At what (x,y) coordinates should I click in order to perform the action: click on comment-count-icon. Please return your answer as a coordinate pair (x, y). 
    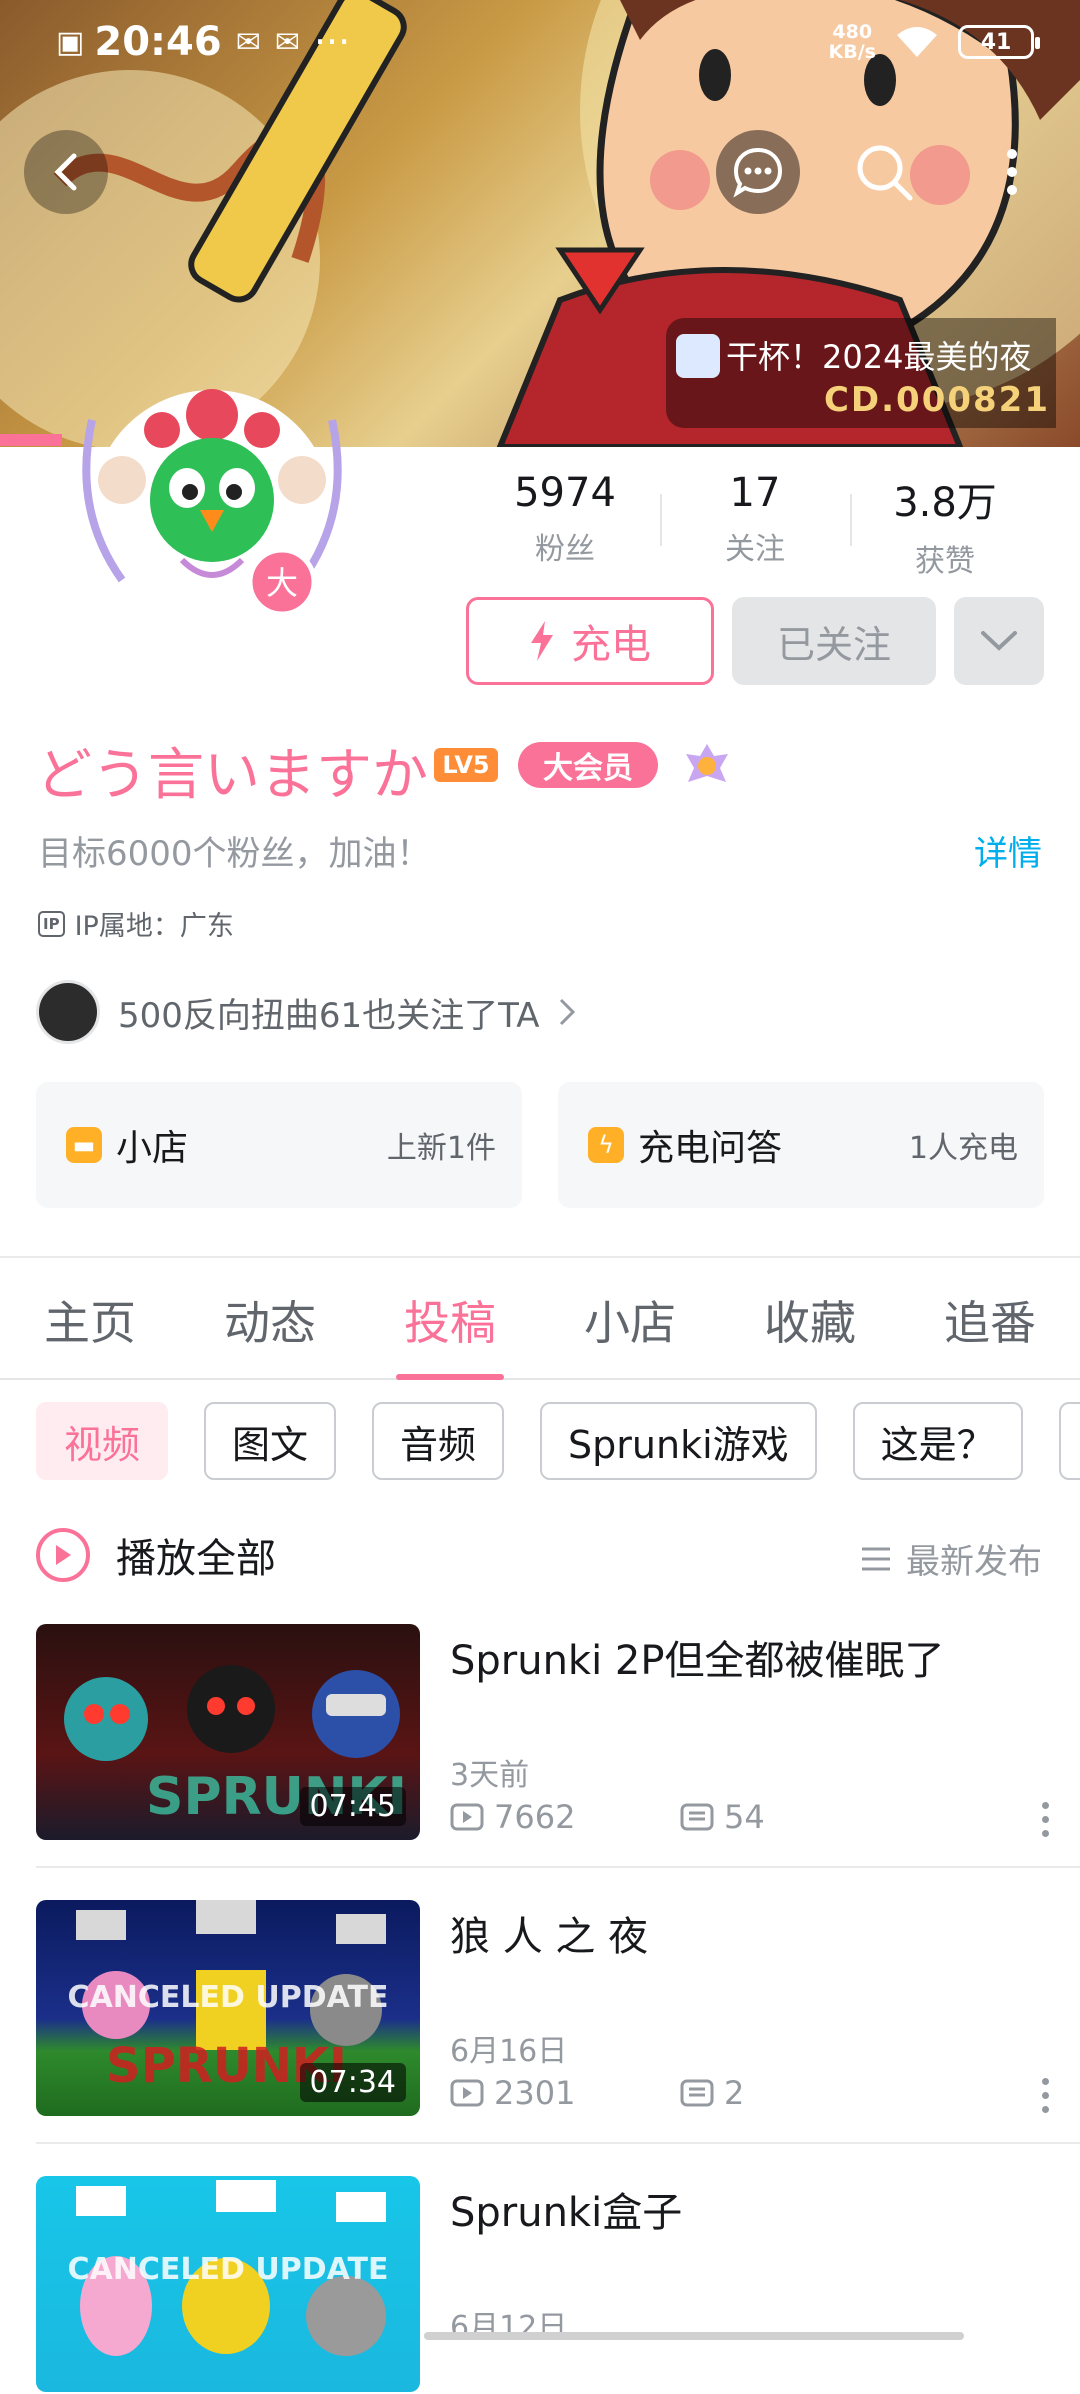
    Looking at the image, I should click on (697, 2093).